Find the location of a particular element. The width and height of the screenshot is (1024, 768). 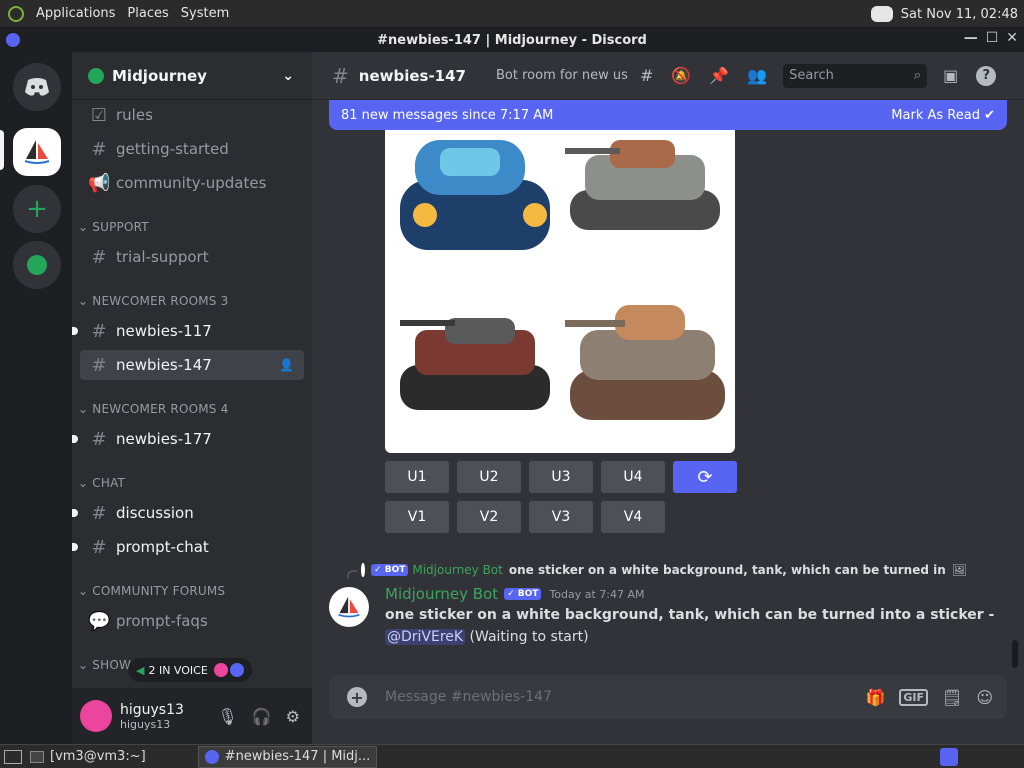

reply-author: Midjourney Bot is located at coordinates (457, 570).